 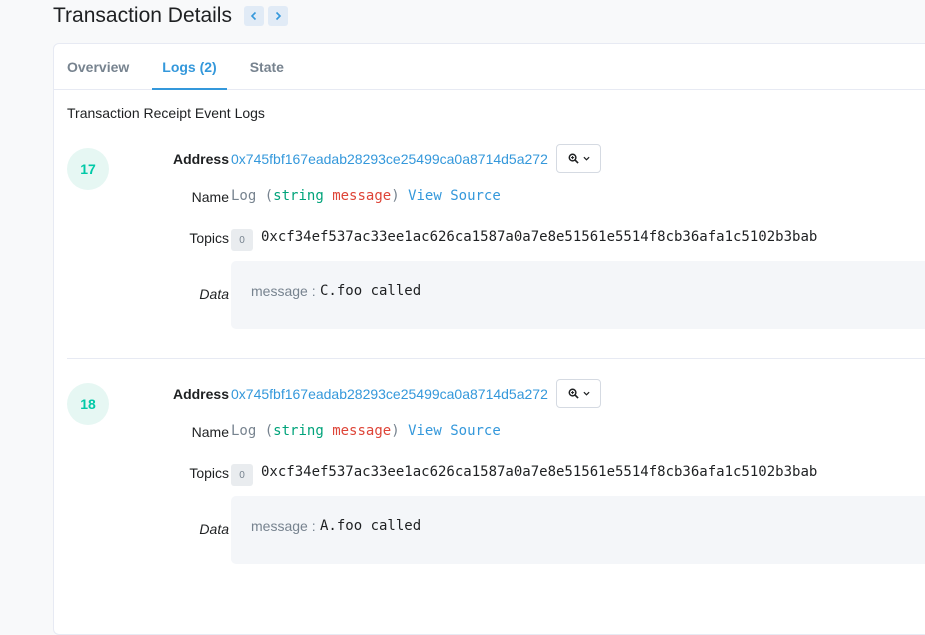 I want to click on chevron-left-icon, so click(x=253, y=16).